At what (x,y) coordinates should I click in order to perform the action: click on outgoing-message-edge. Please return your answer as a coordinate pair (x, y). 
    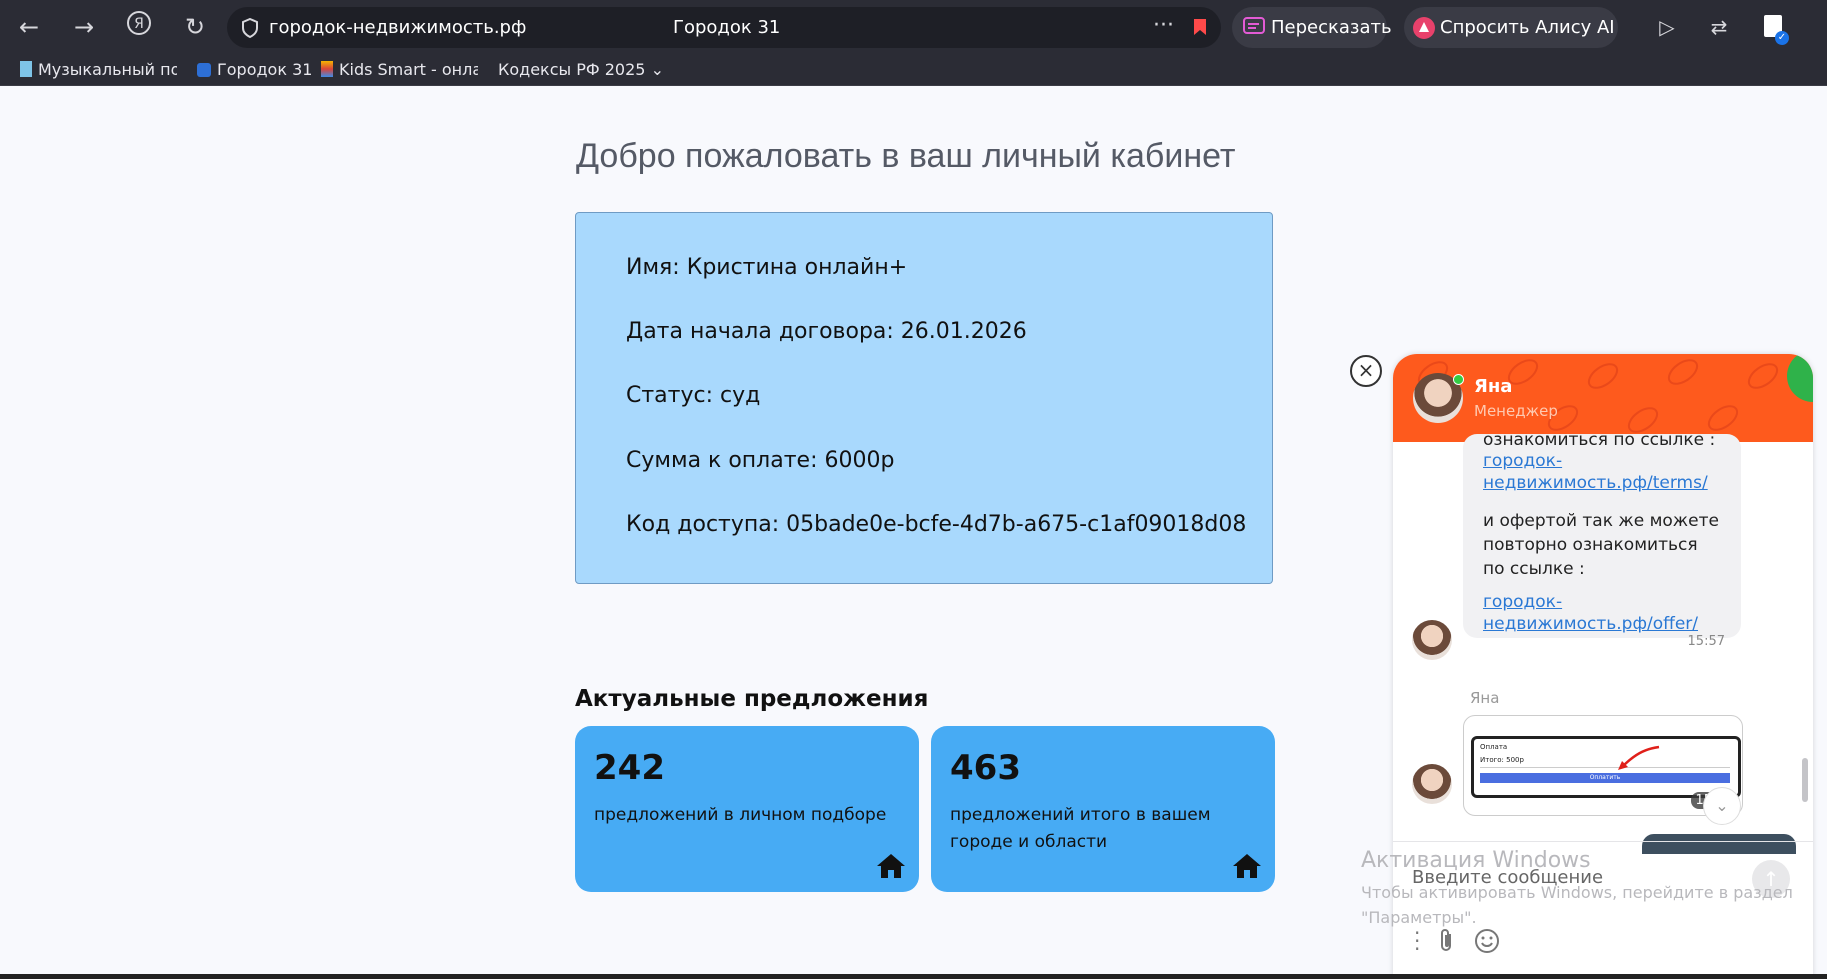
    Looking at the image, I should click on (1719, 844).